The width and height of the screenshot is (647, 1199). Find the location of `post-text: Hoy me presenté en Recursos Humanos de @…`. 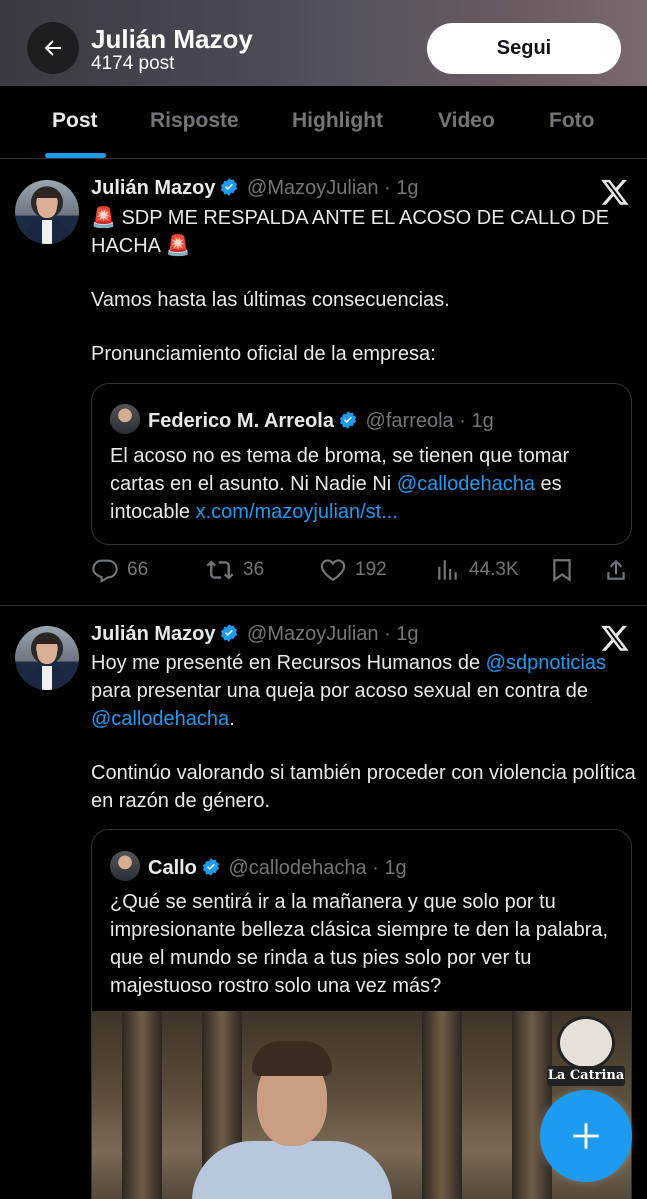

post-text: Hoy me presenté en Recursos Humanos de @… is located at coordinates (363, 745).